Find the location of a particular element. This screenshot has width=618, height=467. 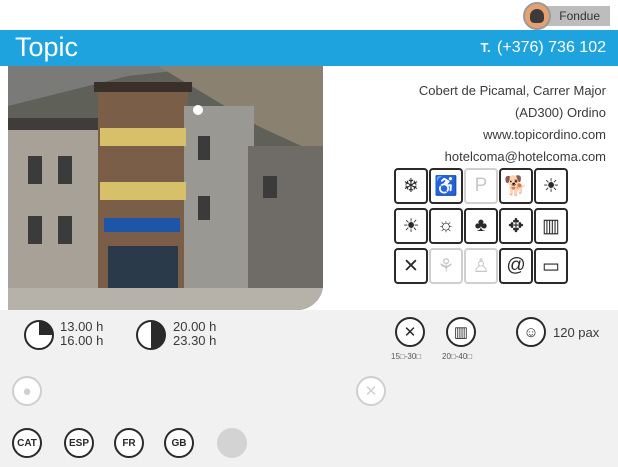

amenities-grid: ❄ ♿ P 🐕 ☀ ☀ ☼ ♣ ✥ ▥ ✕ ⚘ ♙ @ ▭ is located at coordinates (481, 228).